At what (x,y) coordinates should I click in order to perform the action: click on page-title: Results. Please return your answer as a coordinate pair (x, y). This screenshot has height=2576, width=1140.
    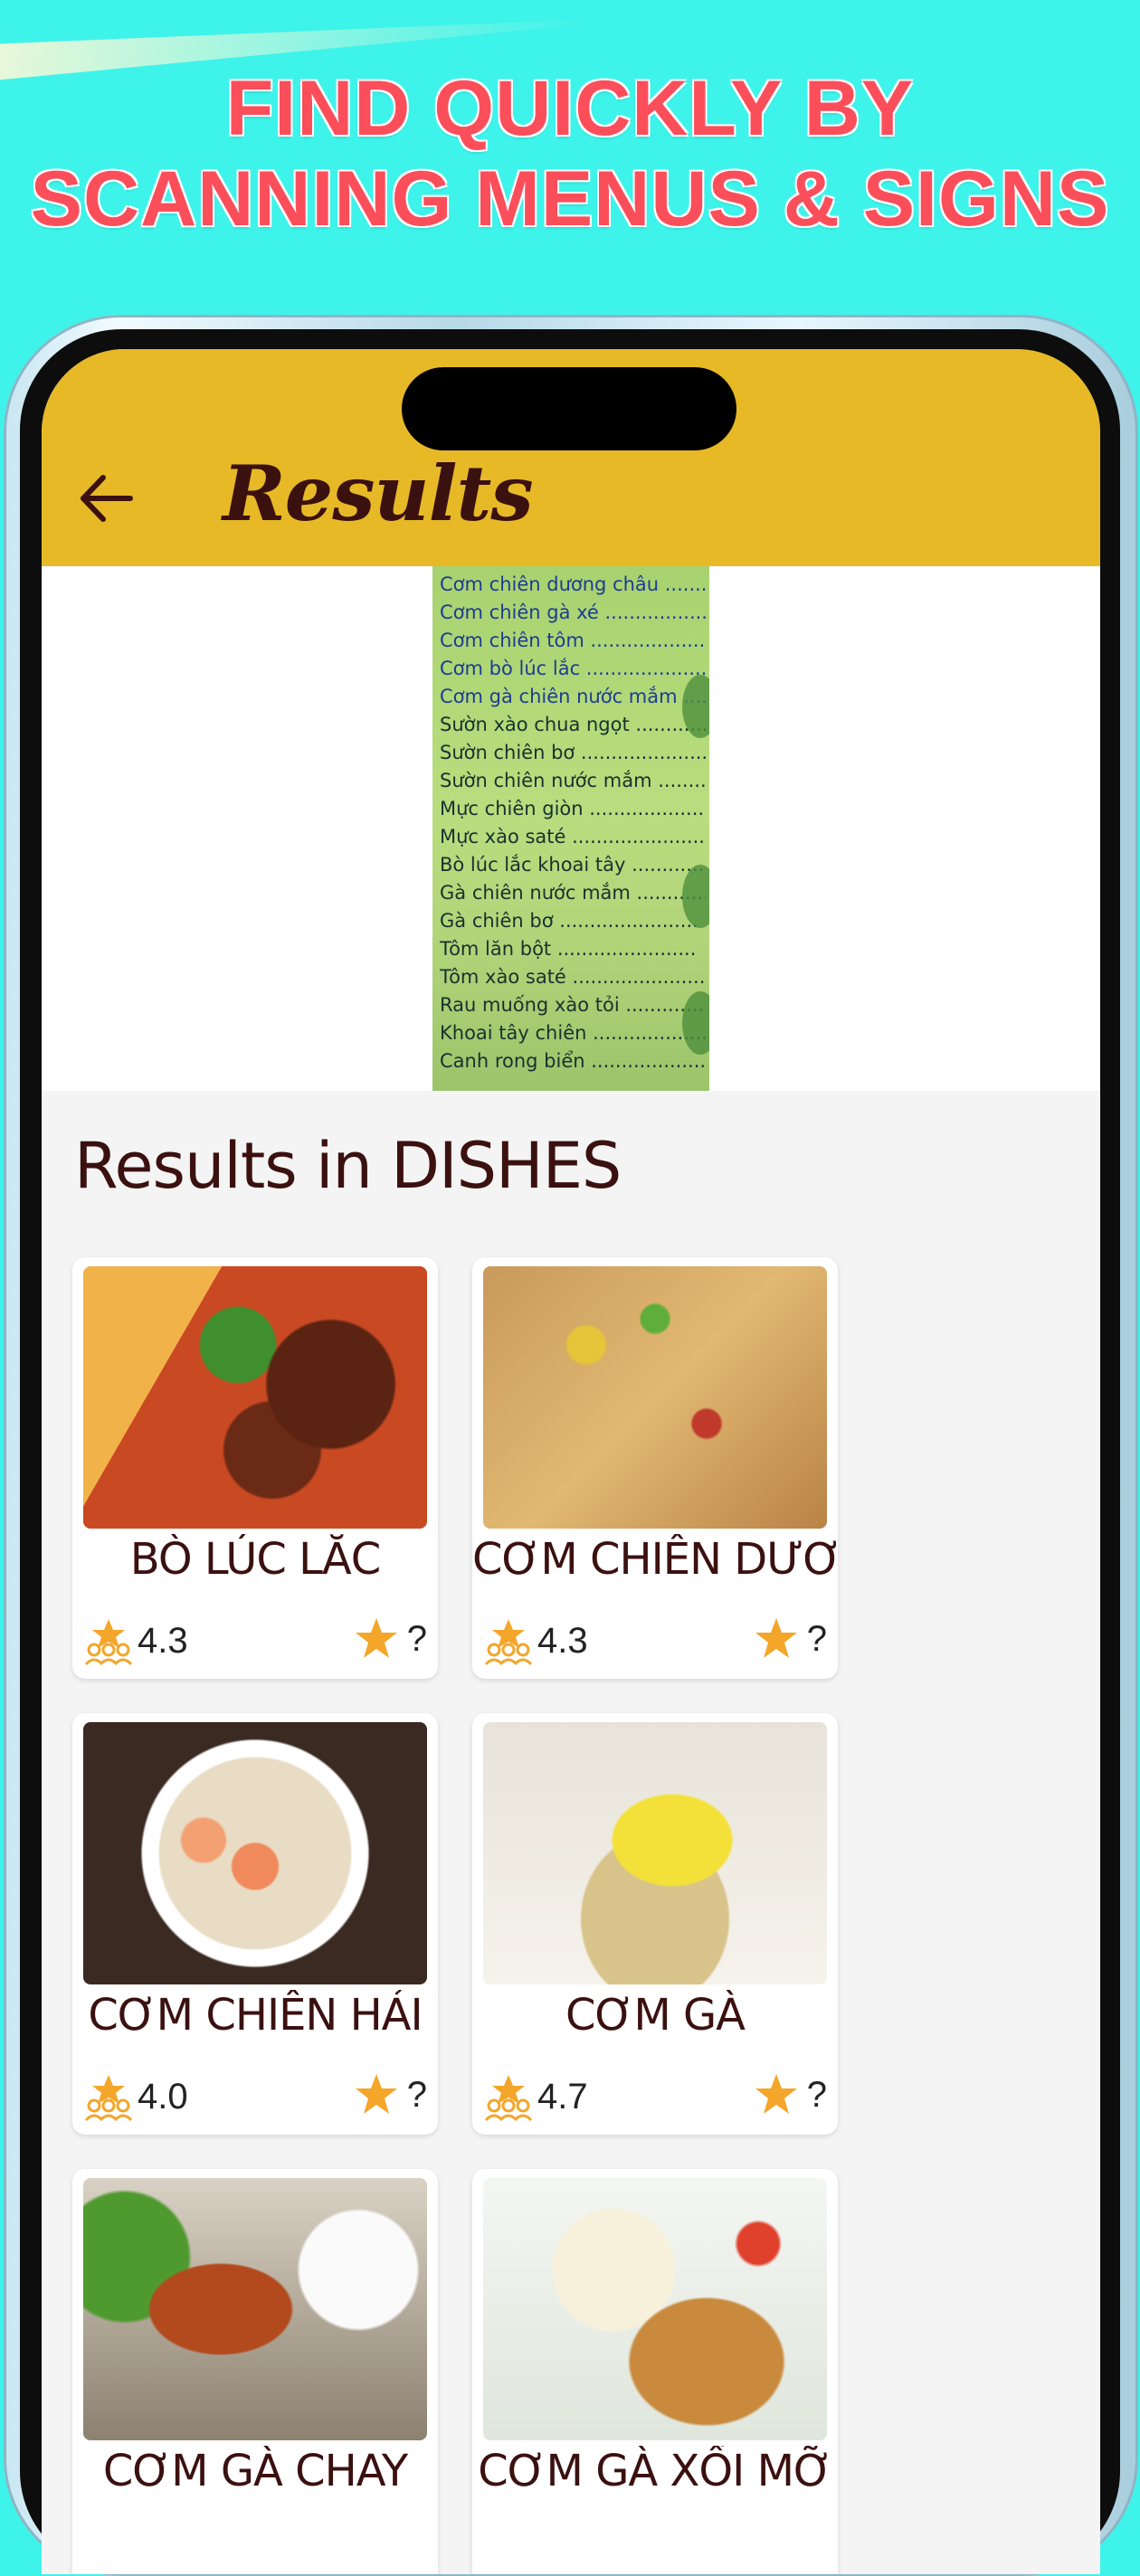
    Looking at the image, I should click on (378, 494).